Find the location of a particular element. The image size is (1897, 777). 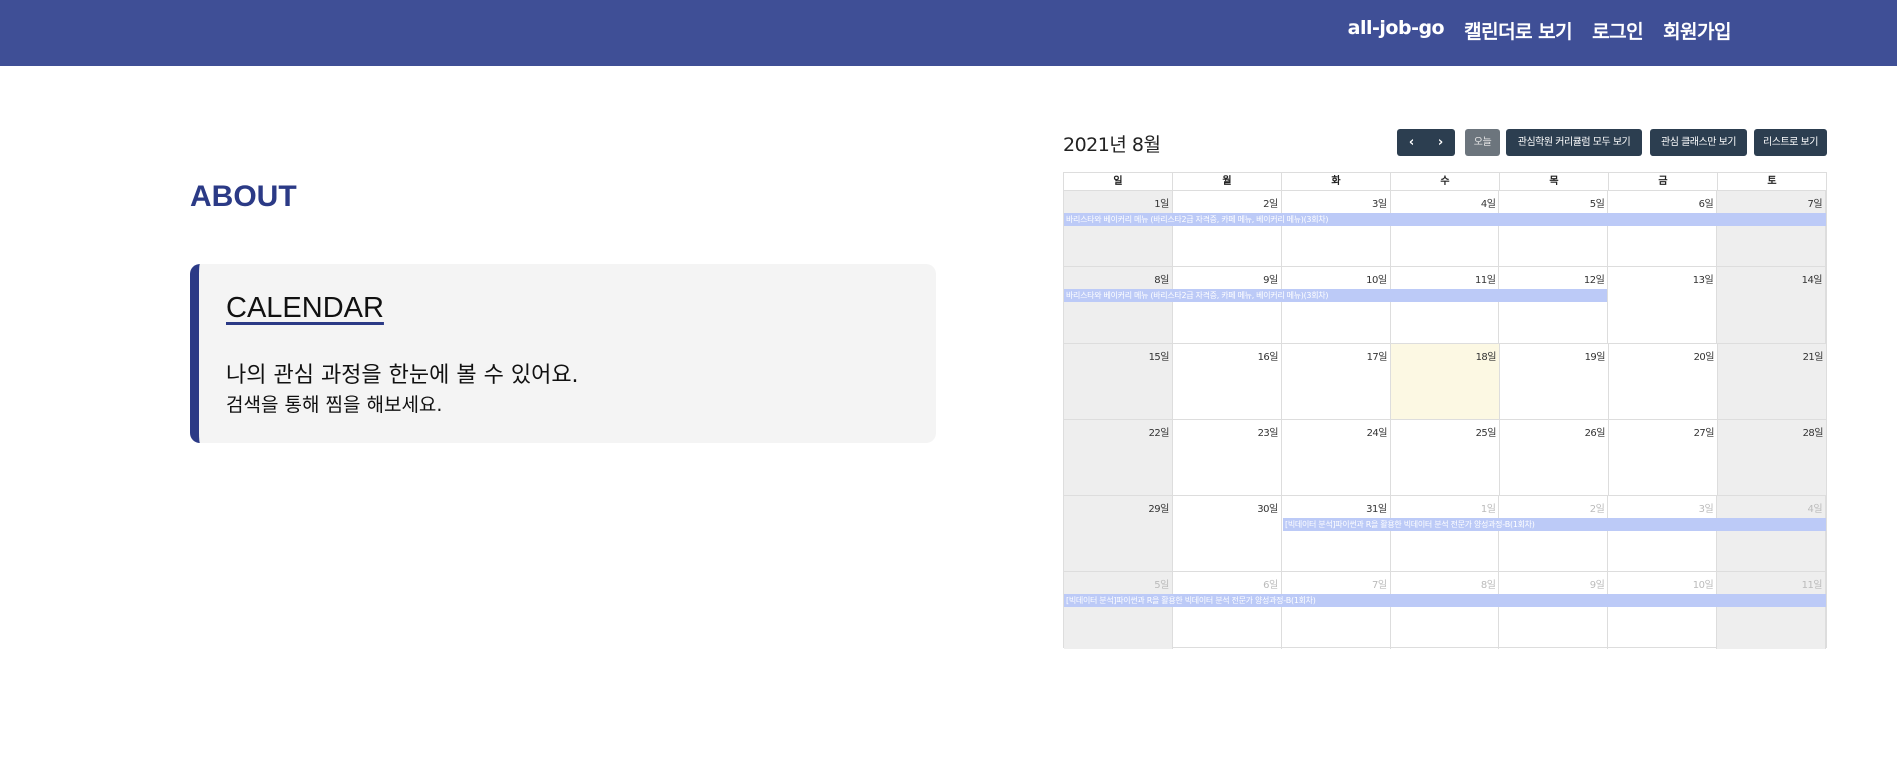

calendar-month-title: 2021년 8월 is located at coordinates (1112, 145).